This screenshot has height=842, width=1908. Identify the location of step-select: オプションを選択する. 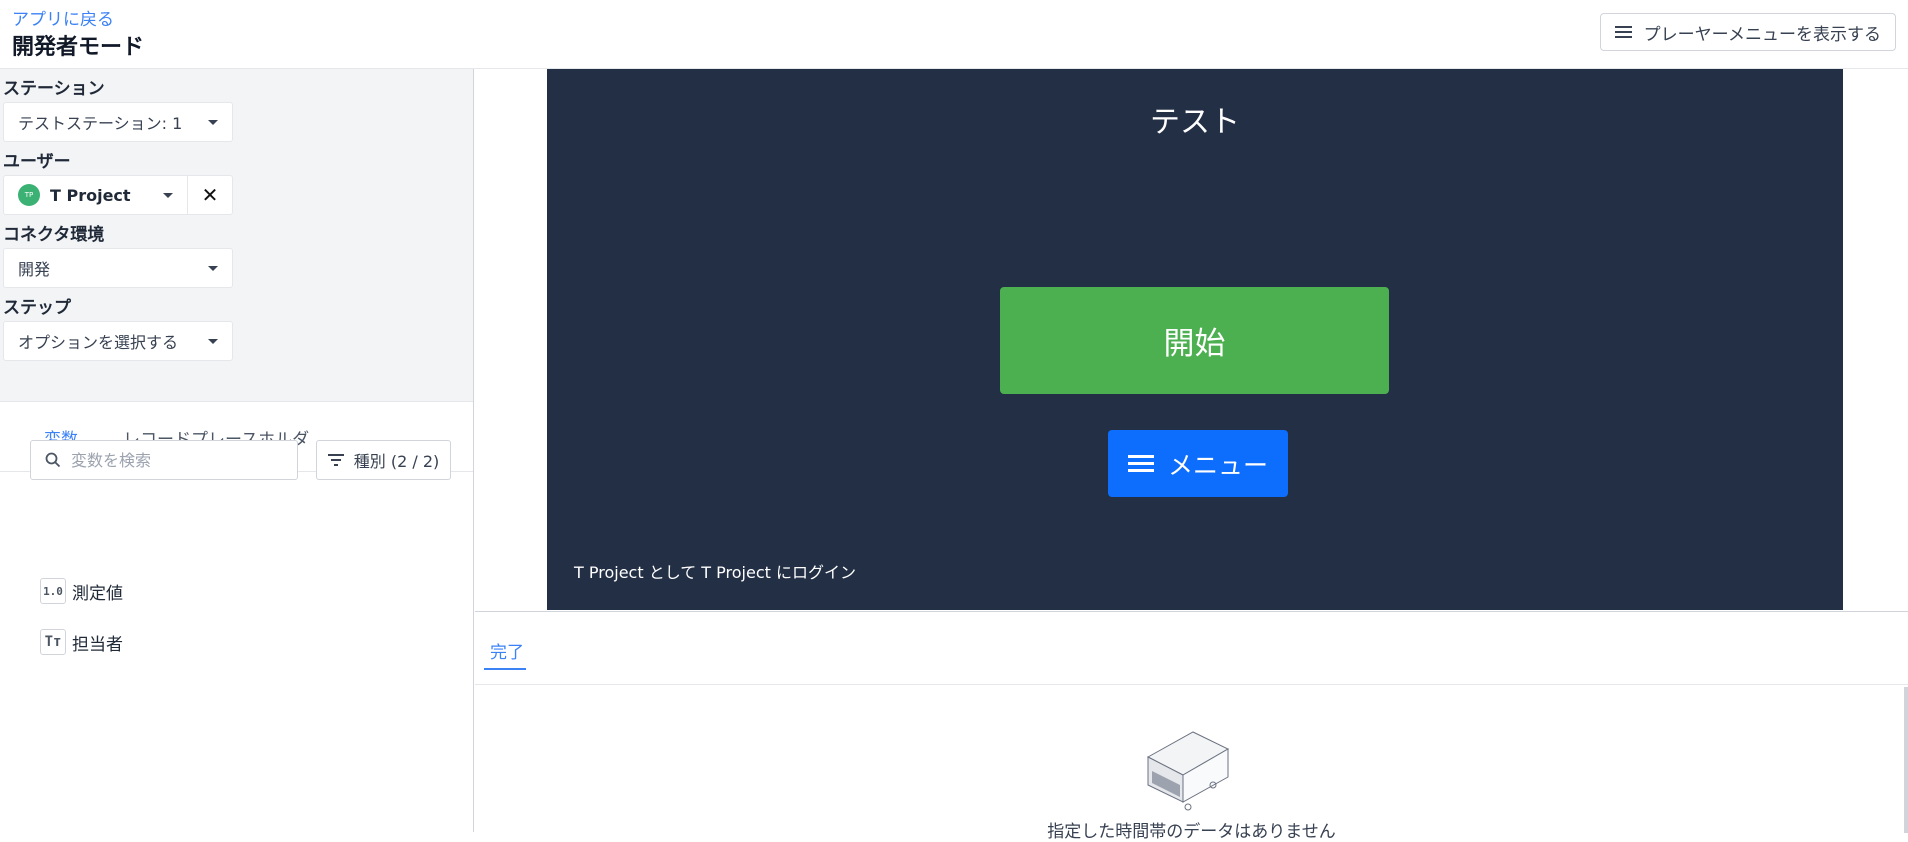
(118, 341).